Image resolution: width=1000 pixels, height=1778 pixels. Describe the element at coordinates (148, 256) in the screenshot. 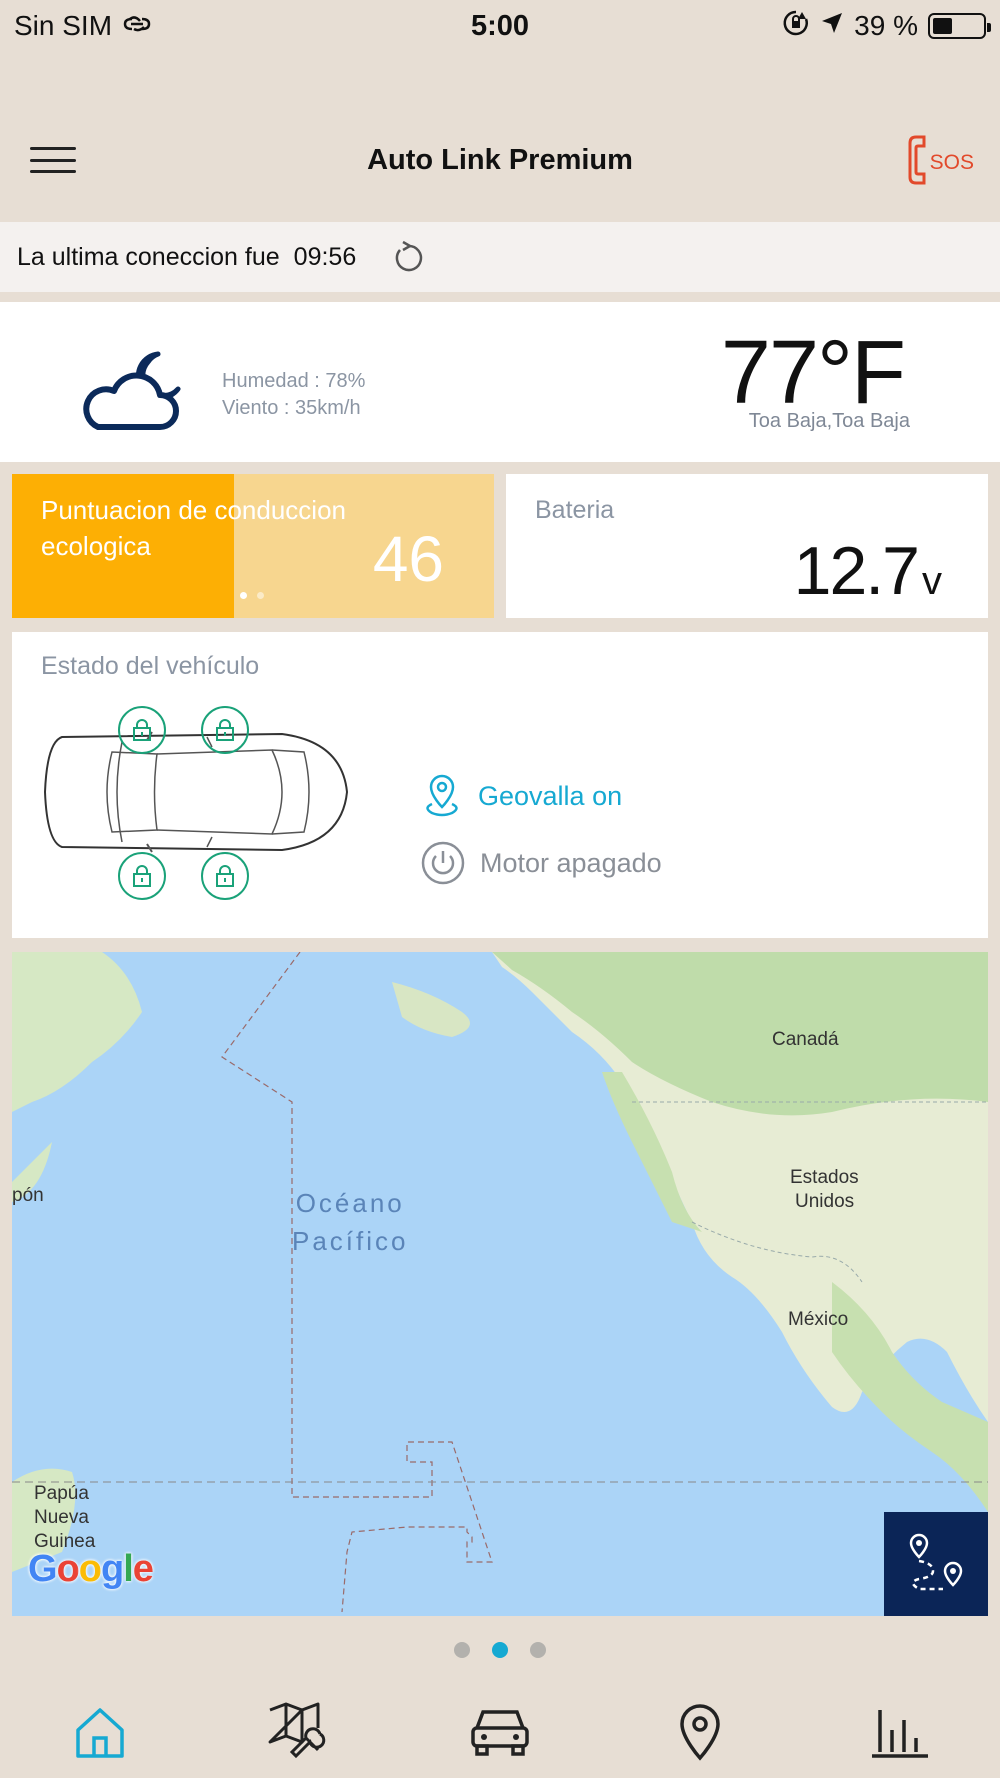

I see `last-connection-label: La ultima coneccion fue` at that location.